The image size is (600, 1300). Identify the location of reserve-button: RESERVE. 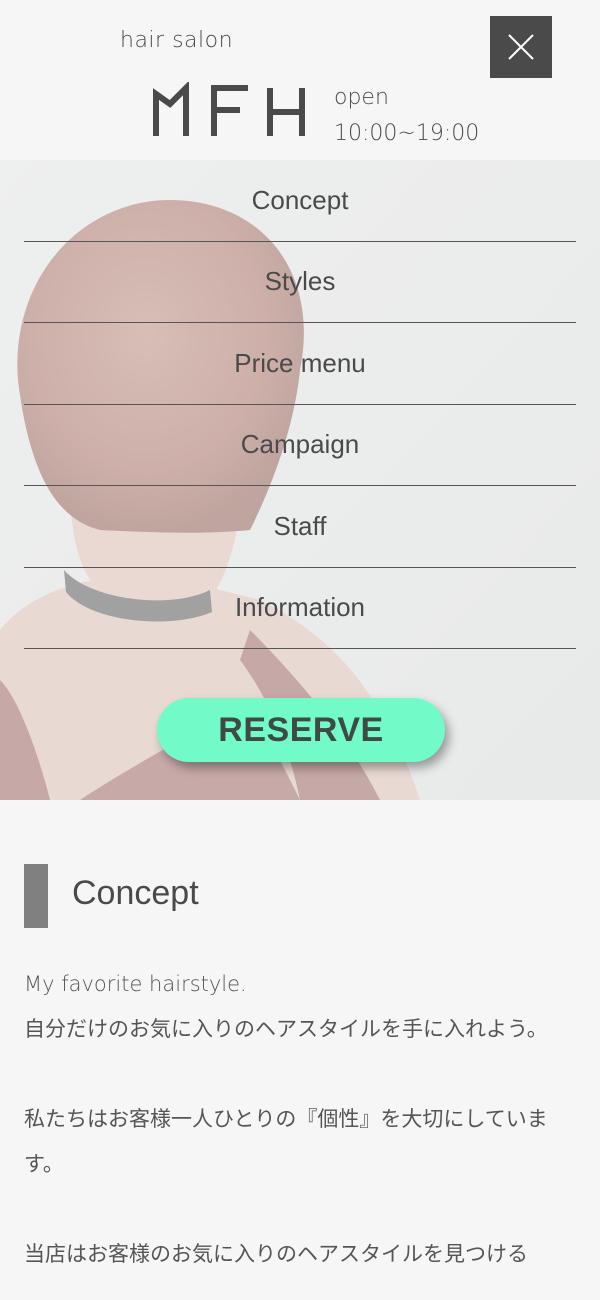
(301, 730).